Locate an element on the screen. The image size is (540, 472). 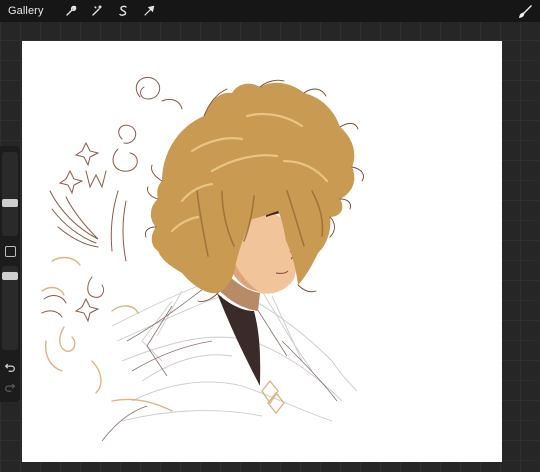
selection-s-icon is located at coordinates (123, 11).